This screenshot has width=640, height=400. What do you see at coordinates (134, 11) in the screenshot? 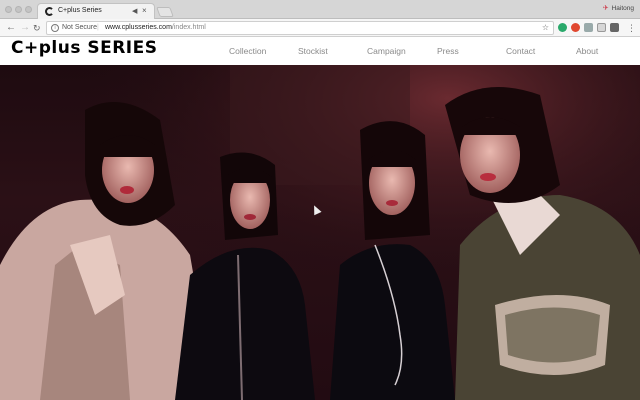
I see `speaker-icon: ◀` at bounding box center [134, 11].